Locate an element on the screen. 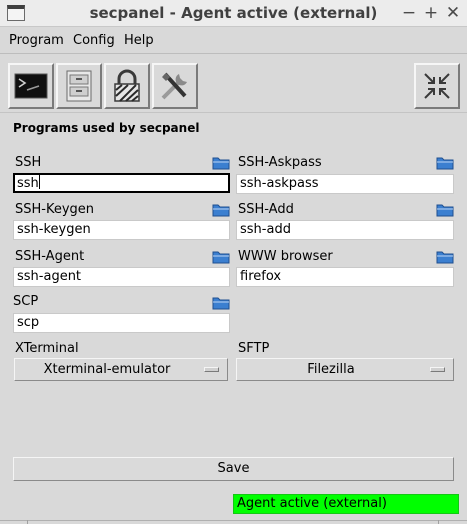 The width and height of the screenshot is (467, 524). file-cabinet-icon is located at coordinates (79, 86).